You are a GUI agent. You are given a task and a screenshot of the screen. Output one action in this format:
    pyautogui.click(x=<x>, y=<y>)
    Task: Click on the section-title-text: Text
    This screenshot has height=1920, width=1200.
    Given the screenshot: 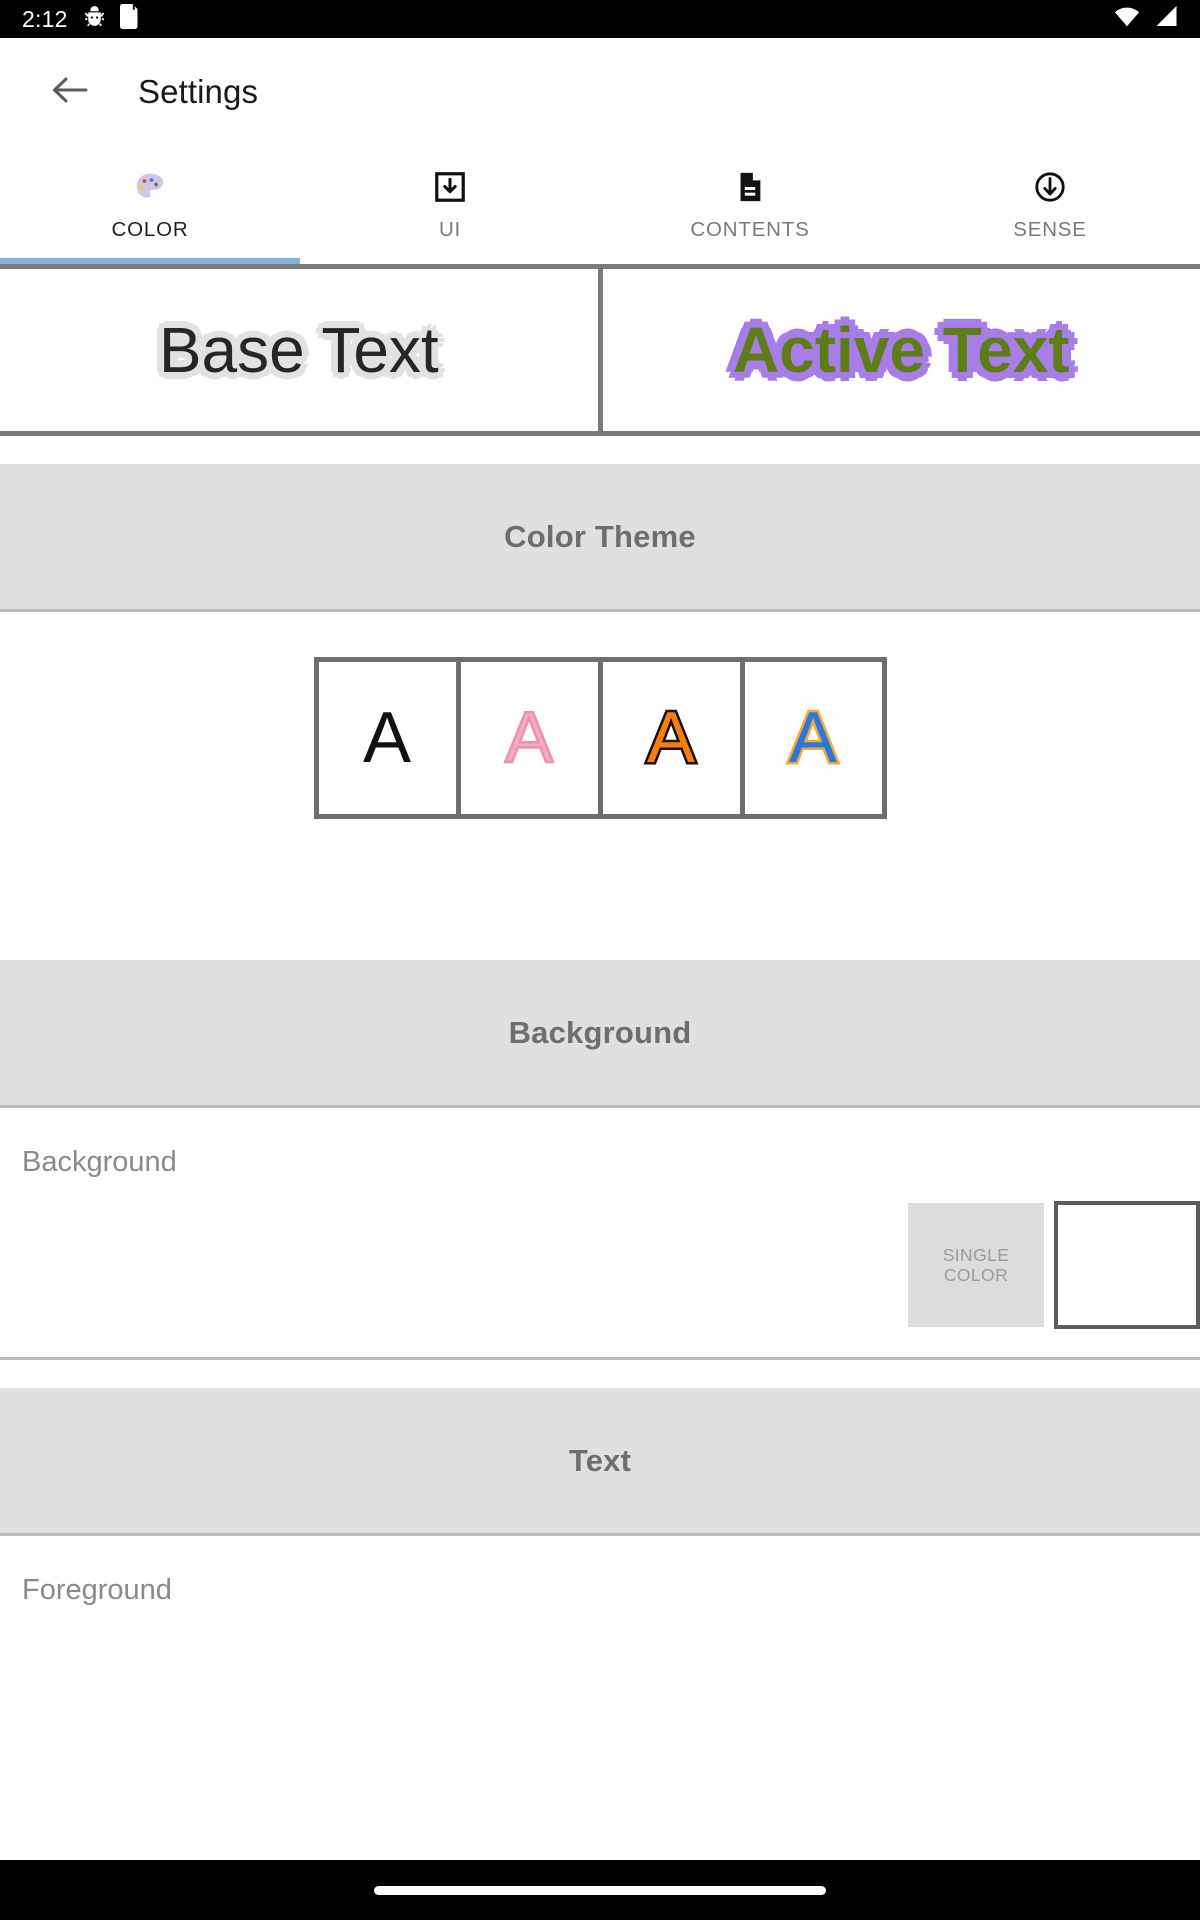 What is the action you would take?
    pyautogui.click(x=600, y=1460)
    